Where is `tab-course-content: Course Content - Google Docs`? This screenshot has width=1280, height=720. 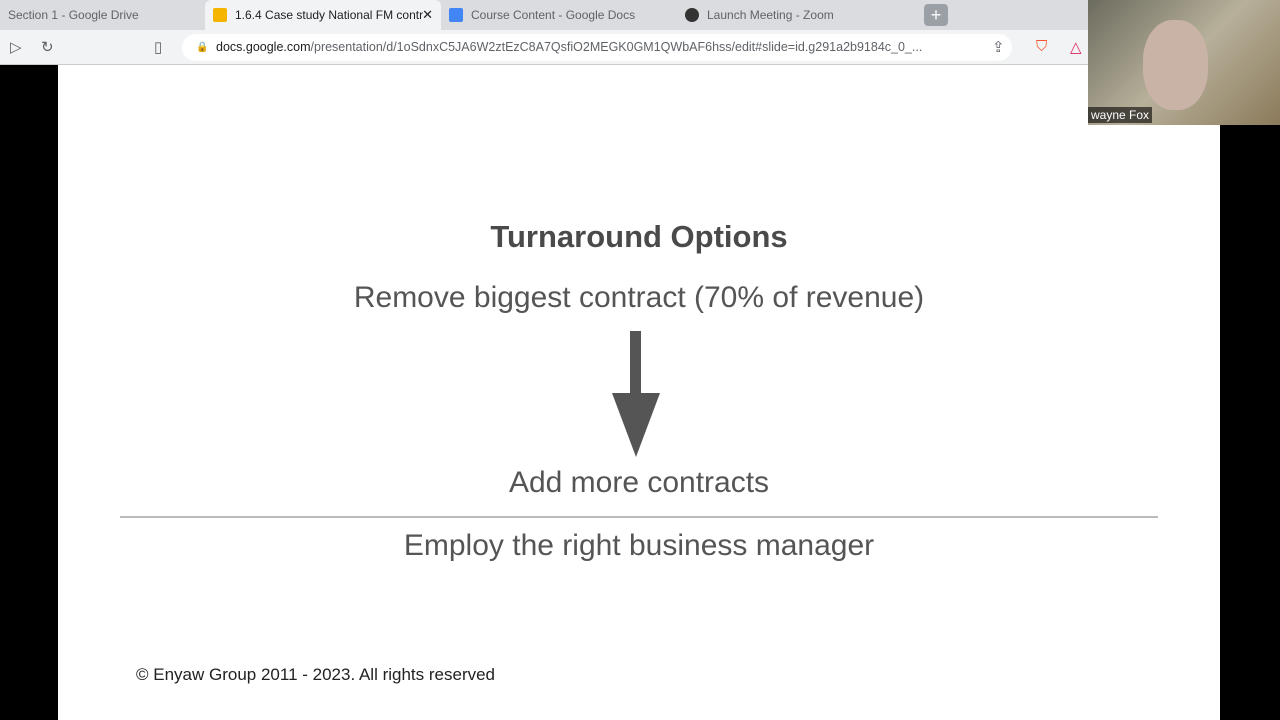 tab-course-content: Course Content - Google Docs is located at coordinates (559, 15).